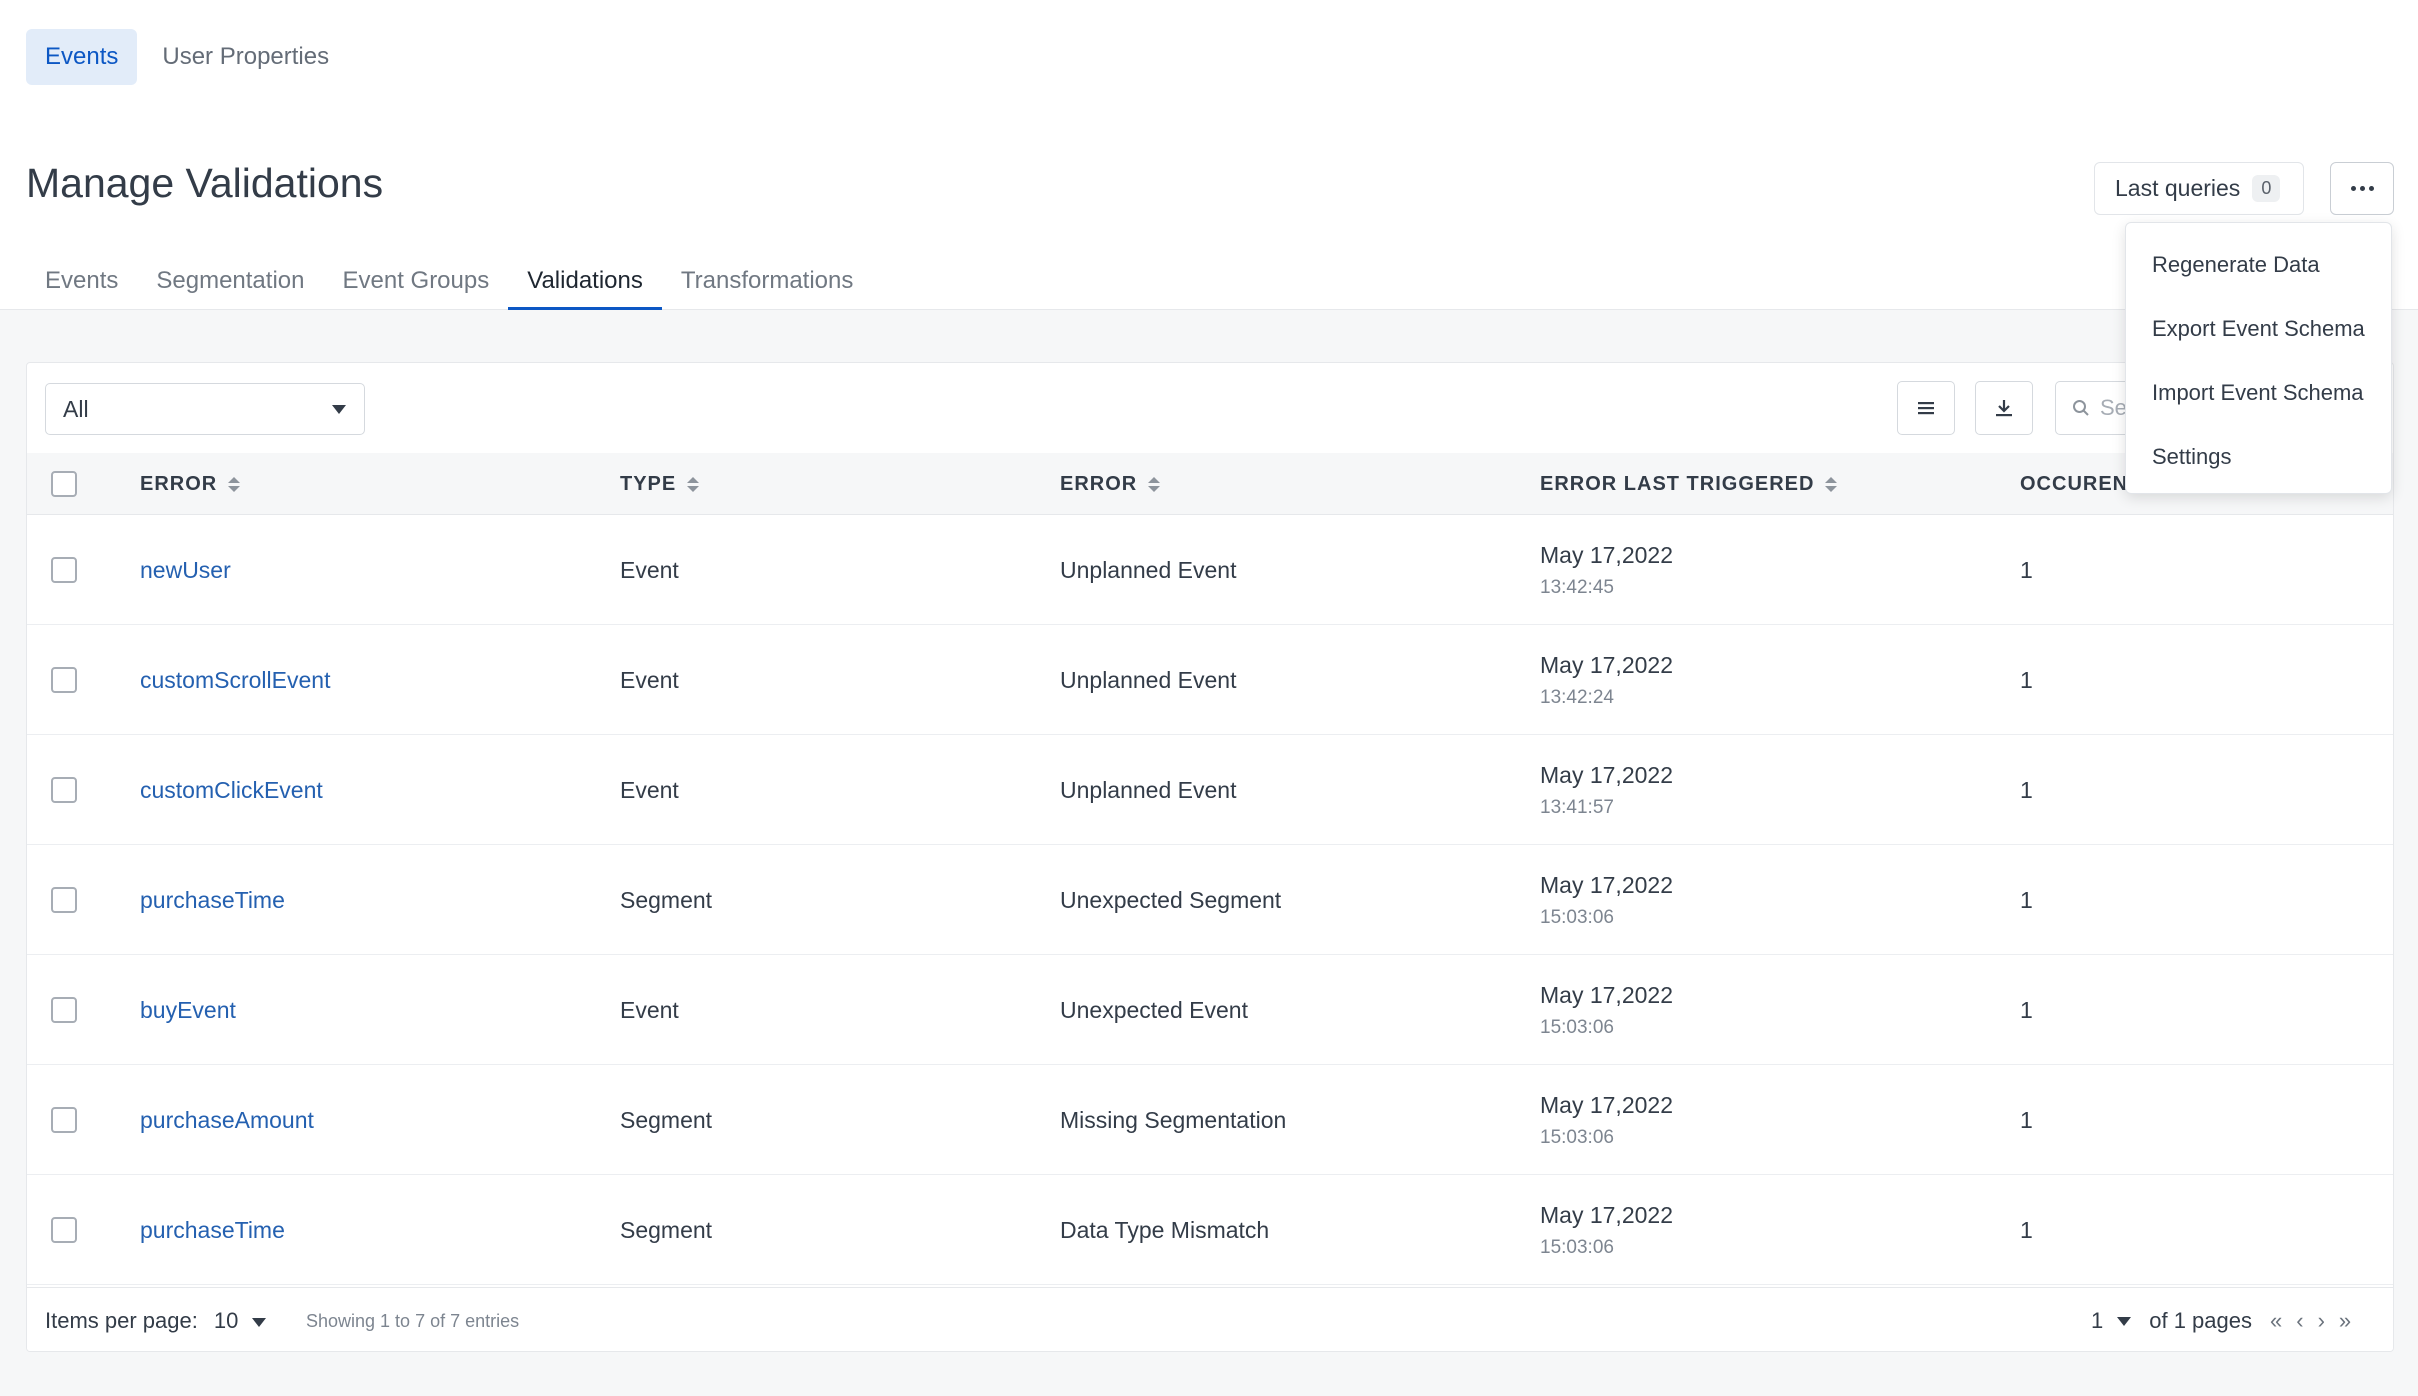  I want to click on last-queries-button: Last queries 0, so click(2199, 188).